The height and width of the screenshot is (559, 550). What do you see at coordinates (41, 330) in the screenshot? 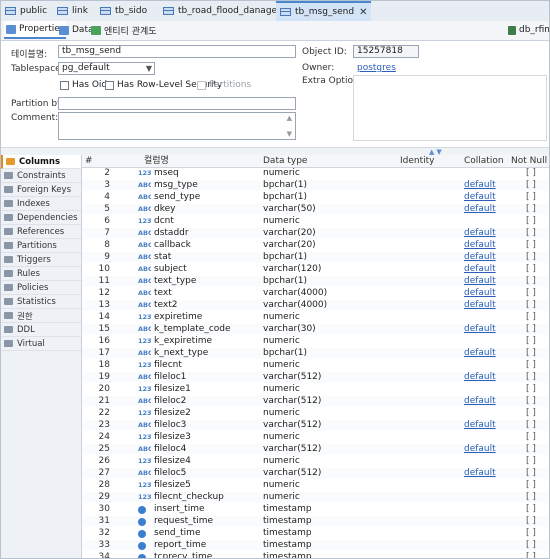
I see `sidebar-item-ddl: DDL` at bounding box center [41, 330].